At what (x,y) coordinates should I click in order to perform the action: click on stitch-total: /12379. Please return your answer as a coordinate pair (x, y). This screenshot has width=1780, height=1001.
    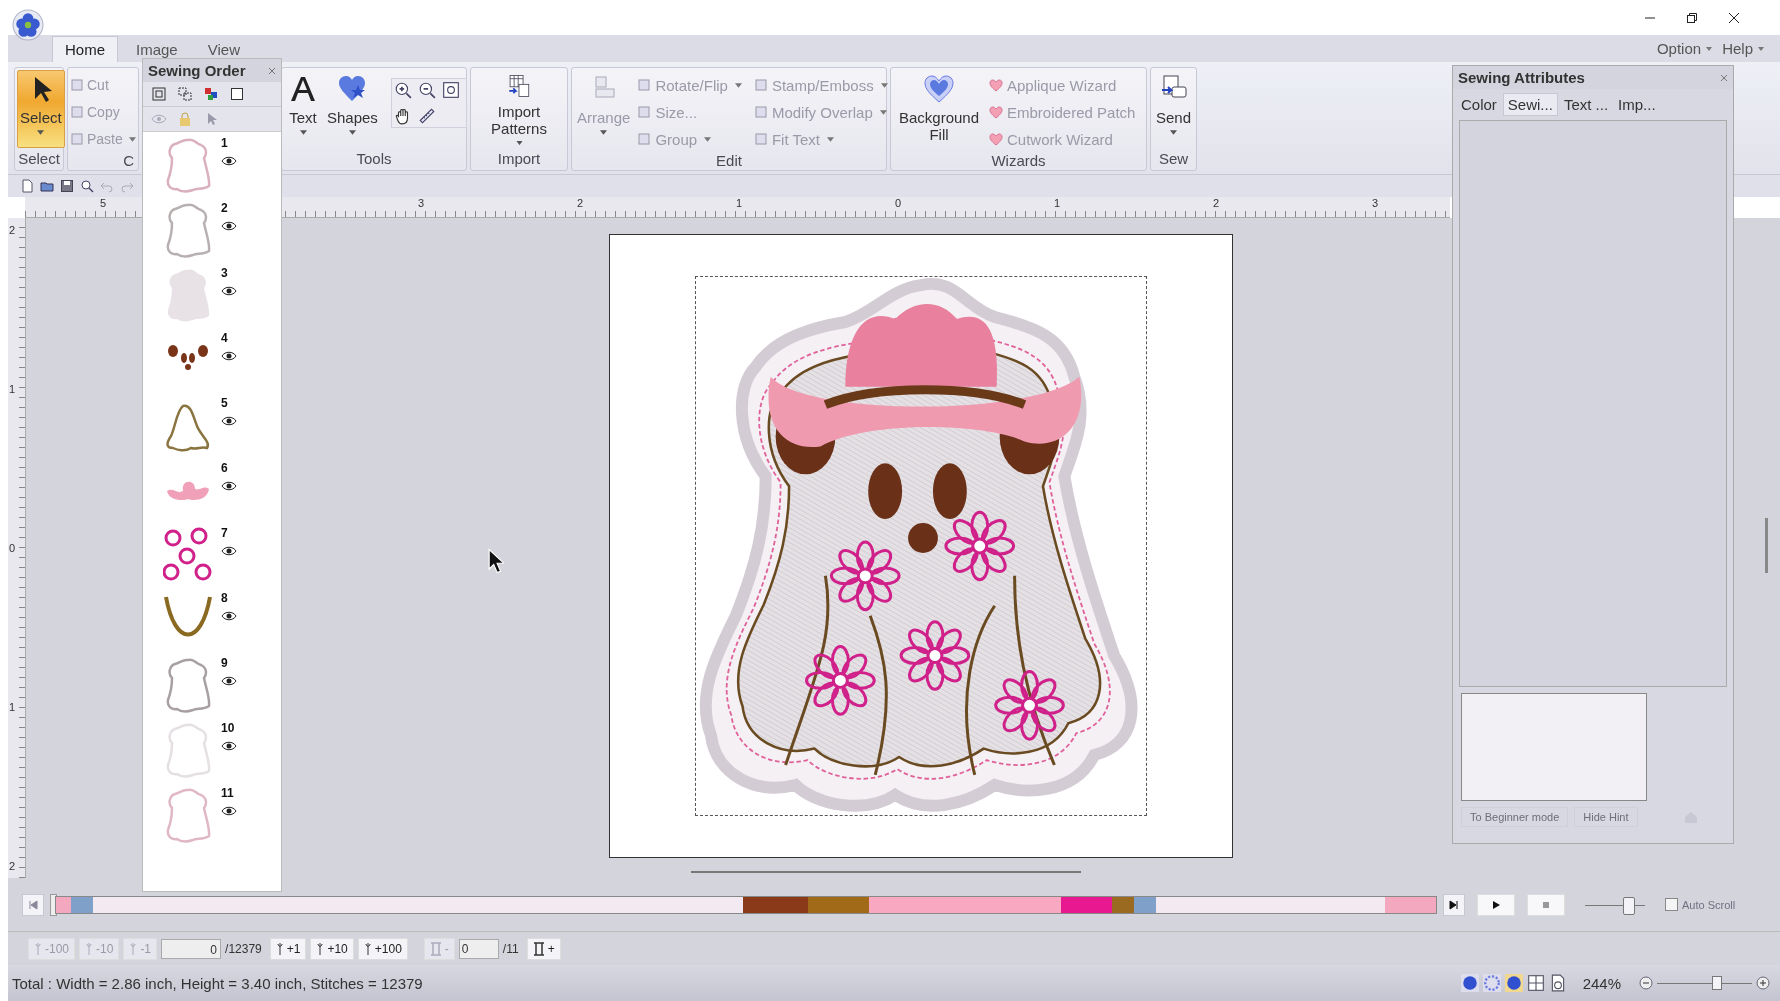
    Looking at the image, I should click on (243, 948).